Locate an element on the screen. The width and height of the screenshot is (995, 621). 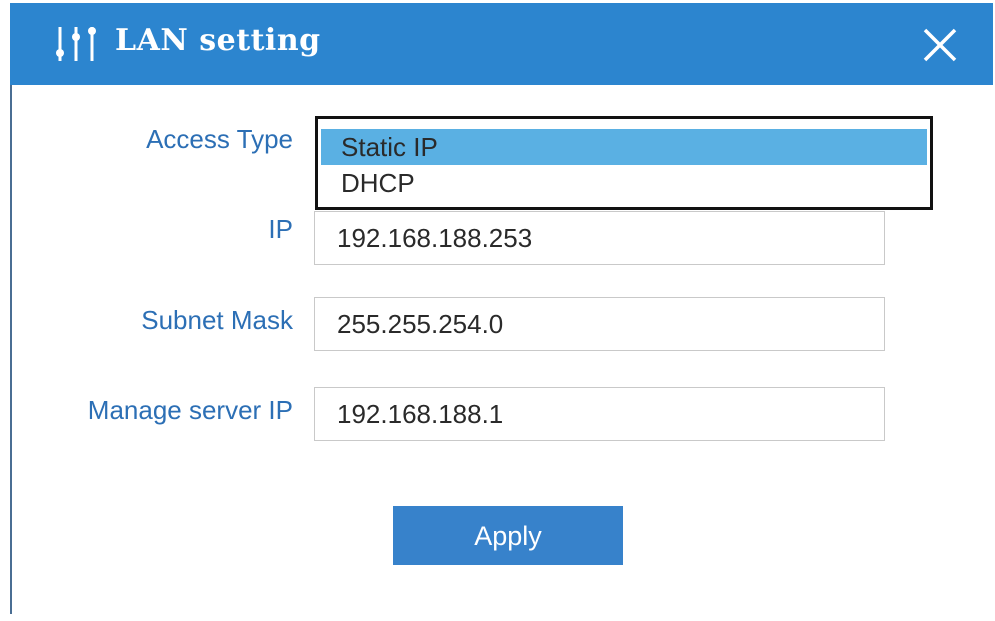
ip-label: IP is located at coordinates (280, 229).